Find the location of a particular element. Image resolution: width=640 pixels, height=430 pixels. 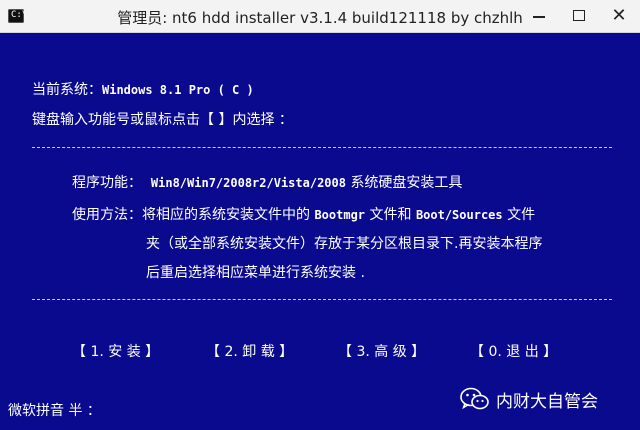

close-button: ✕ is located at coordinates (619, 16).